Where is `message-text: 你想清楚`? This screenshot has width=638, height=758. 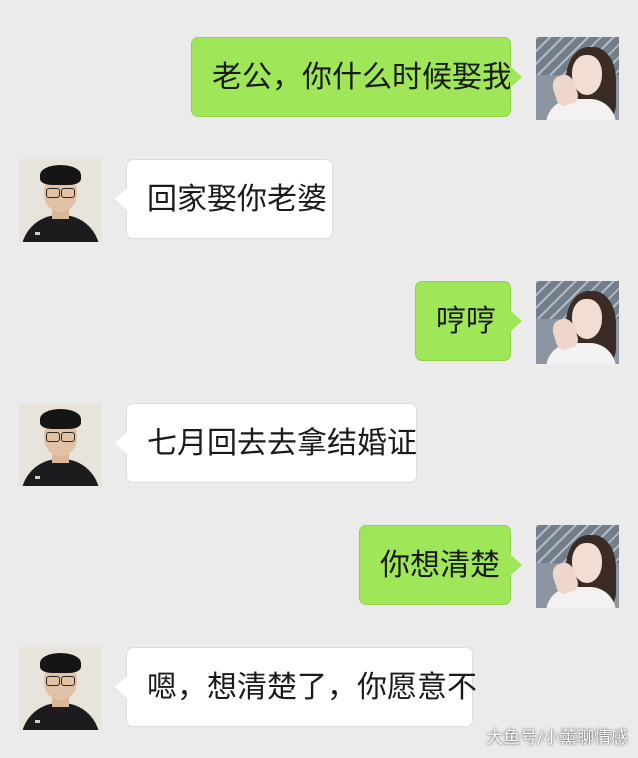
message-text: 你想清楚 is located at coordinates (440, 565).